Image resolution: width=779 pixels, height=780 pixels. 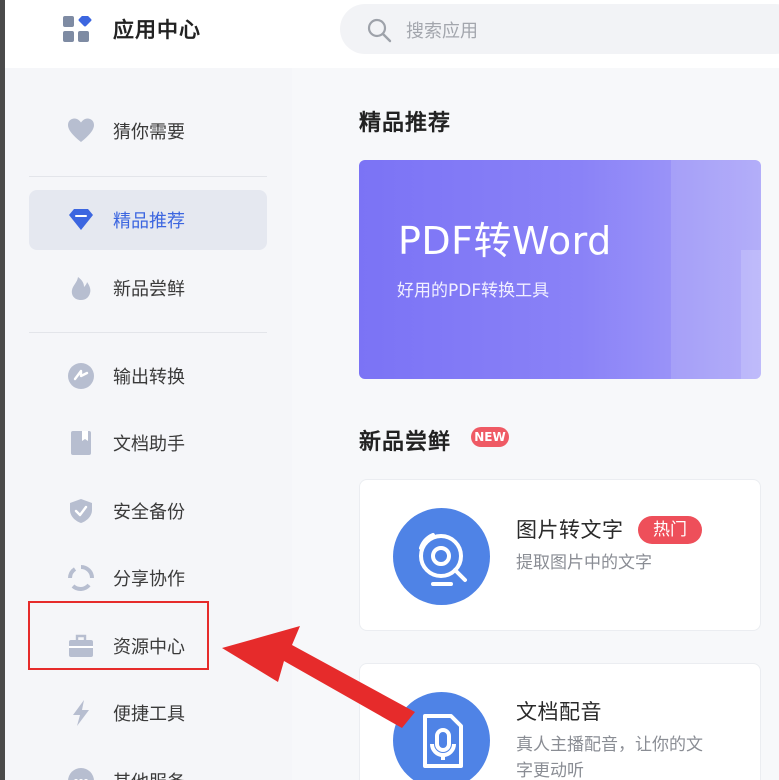 What do you see at coordinates (441, 736) in the screenshot?
I see `microphone-document-icon` at bounding box center [441, 736].